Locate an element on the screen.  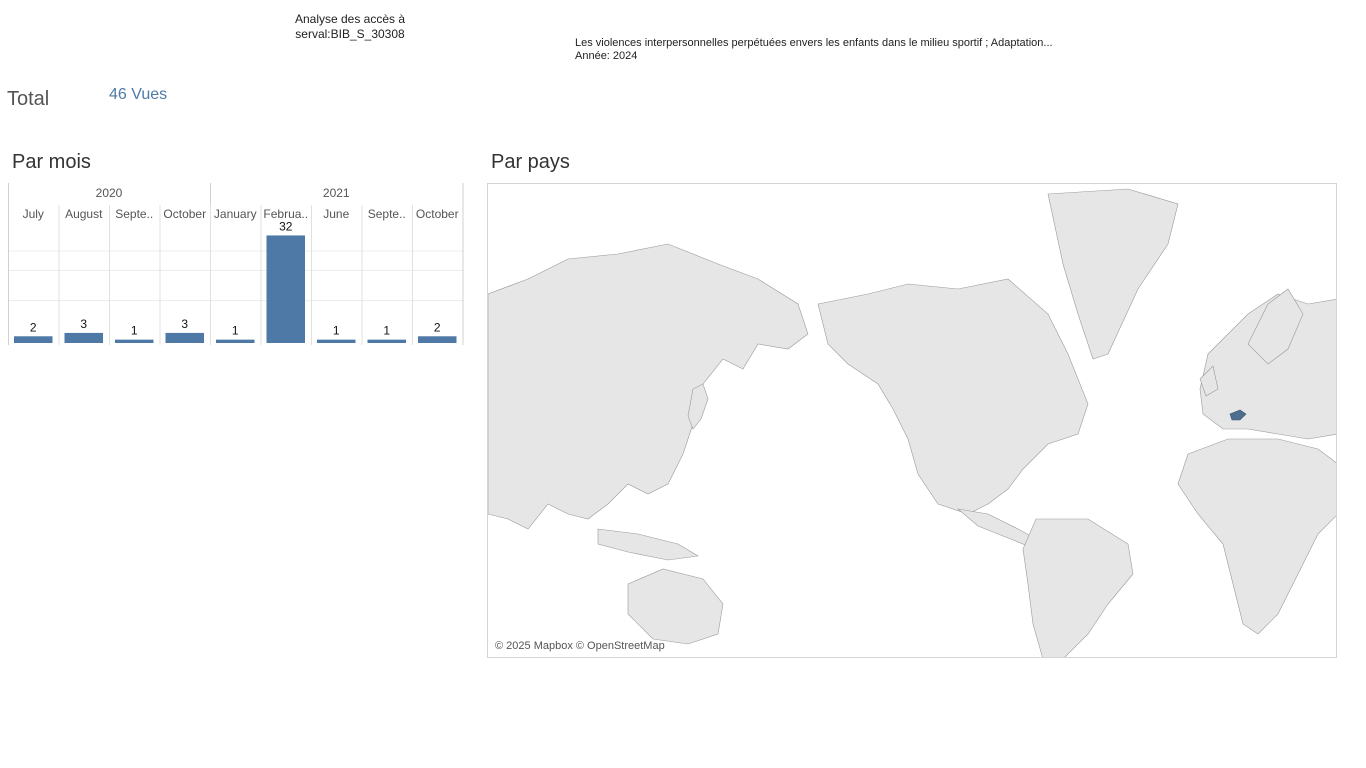
page-title-line1: Analyse des accès à is located at coordinates (350, 19).